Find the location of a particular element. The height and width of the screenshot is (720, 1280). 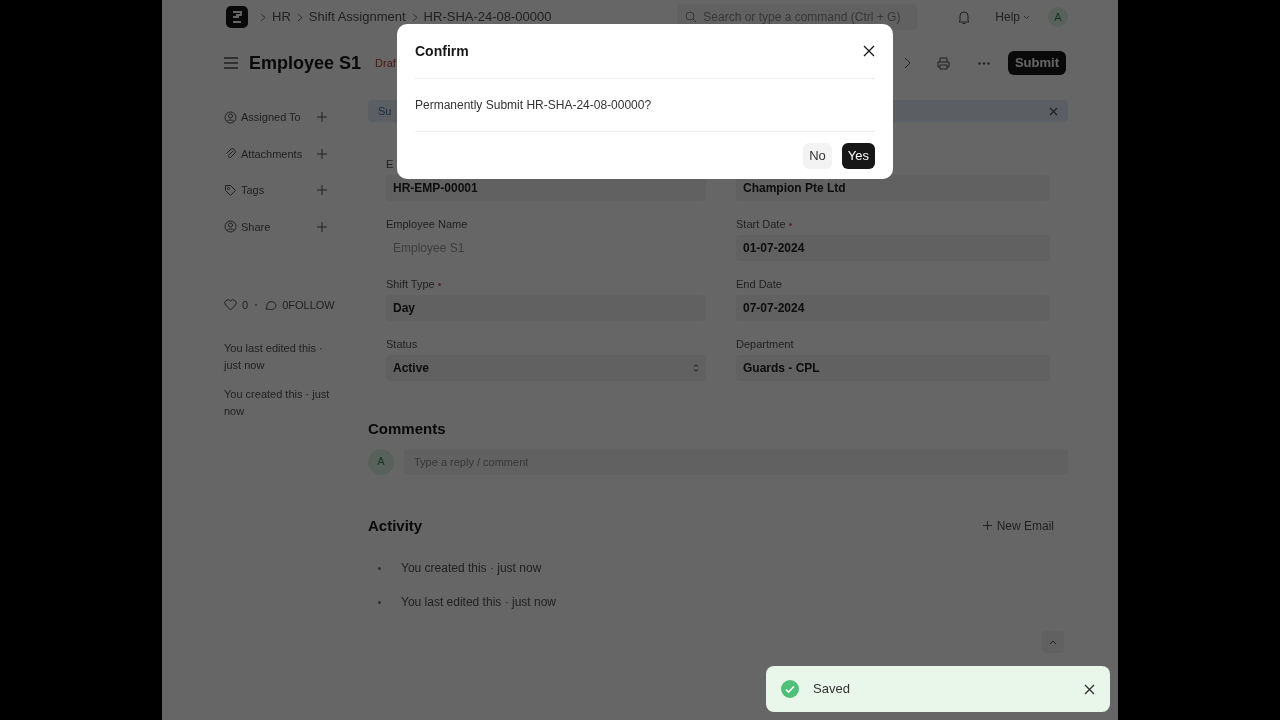

chevron-up-icon is located at coordinates (1053, 642).